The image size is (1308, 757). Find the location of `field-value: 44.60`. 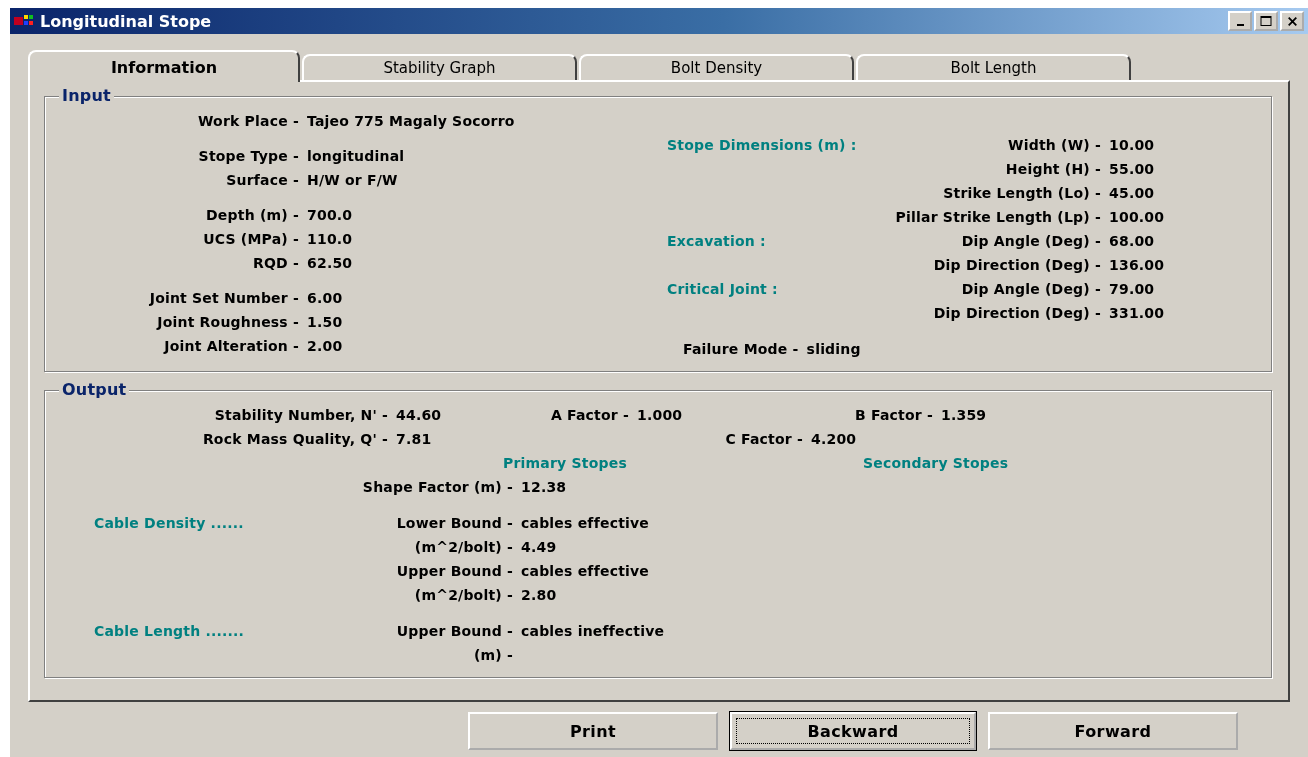

field-value: 44.60 is located at coordinates (419, 415).